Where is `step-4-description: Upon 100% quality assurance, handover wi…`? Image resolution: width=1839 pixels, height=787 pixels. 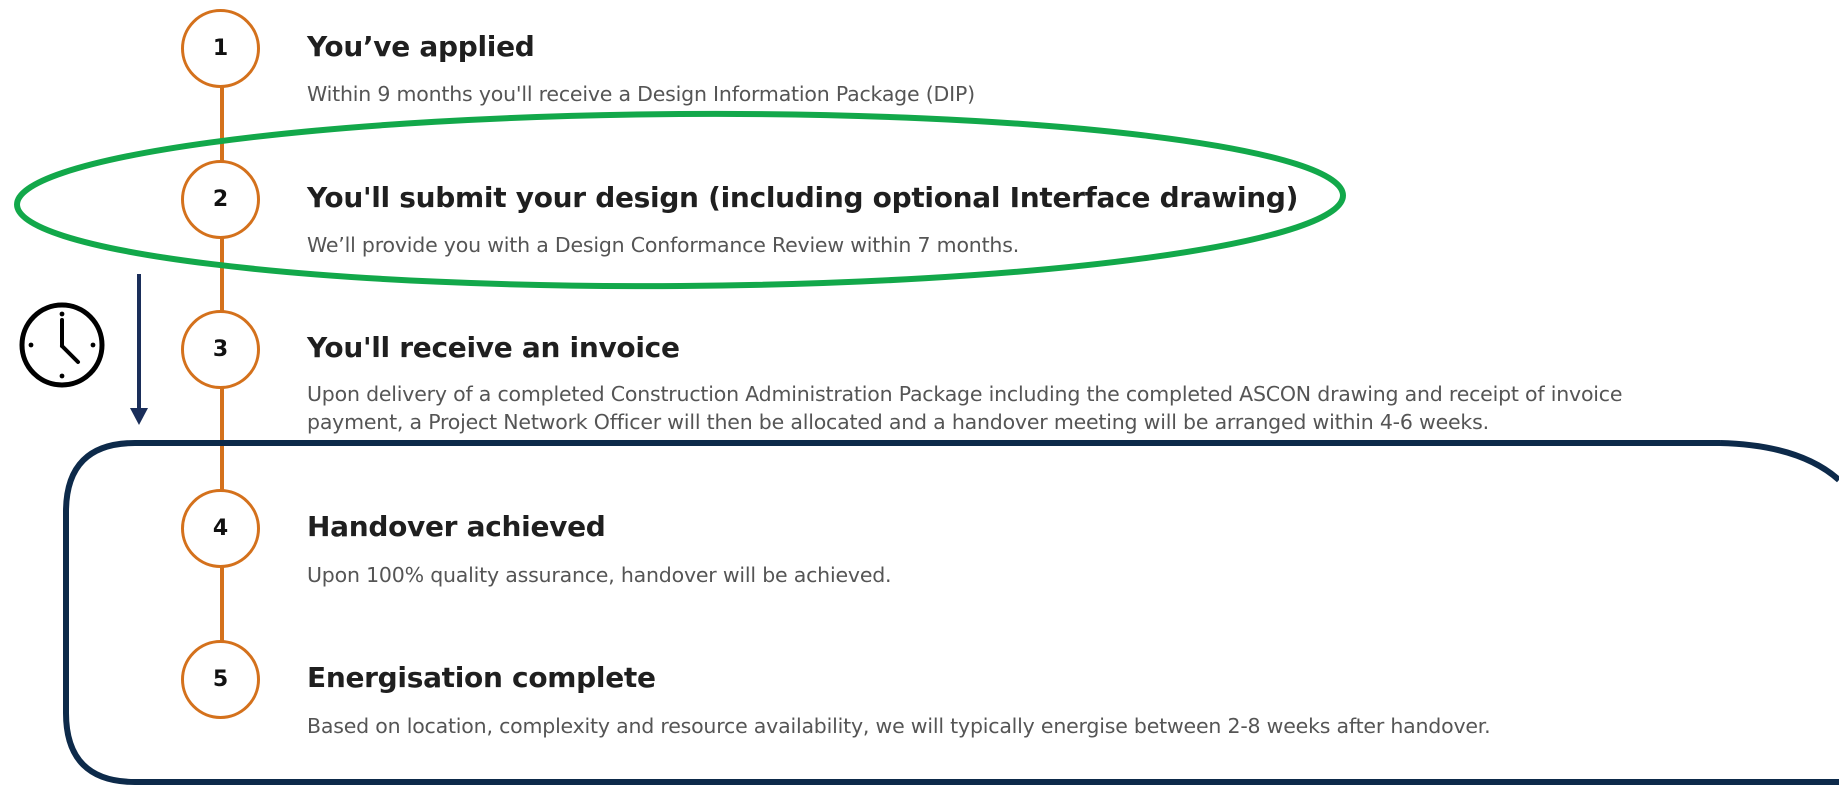
step-4-description: Upon 100% quality assurance, handover wi… is located at coordinates (599, 575).